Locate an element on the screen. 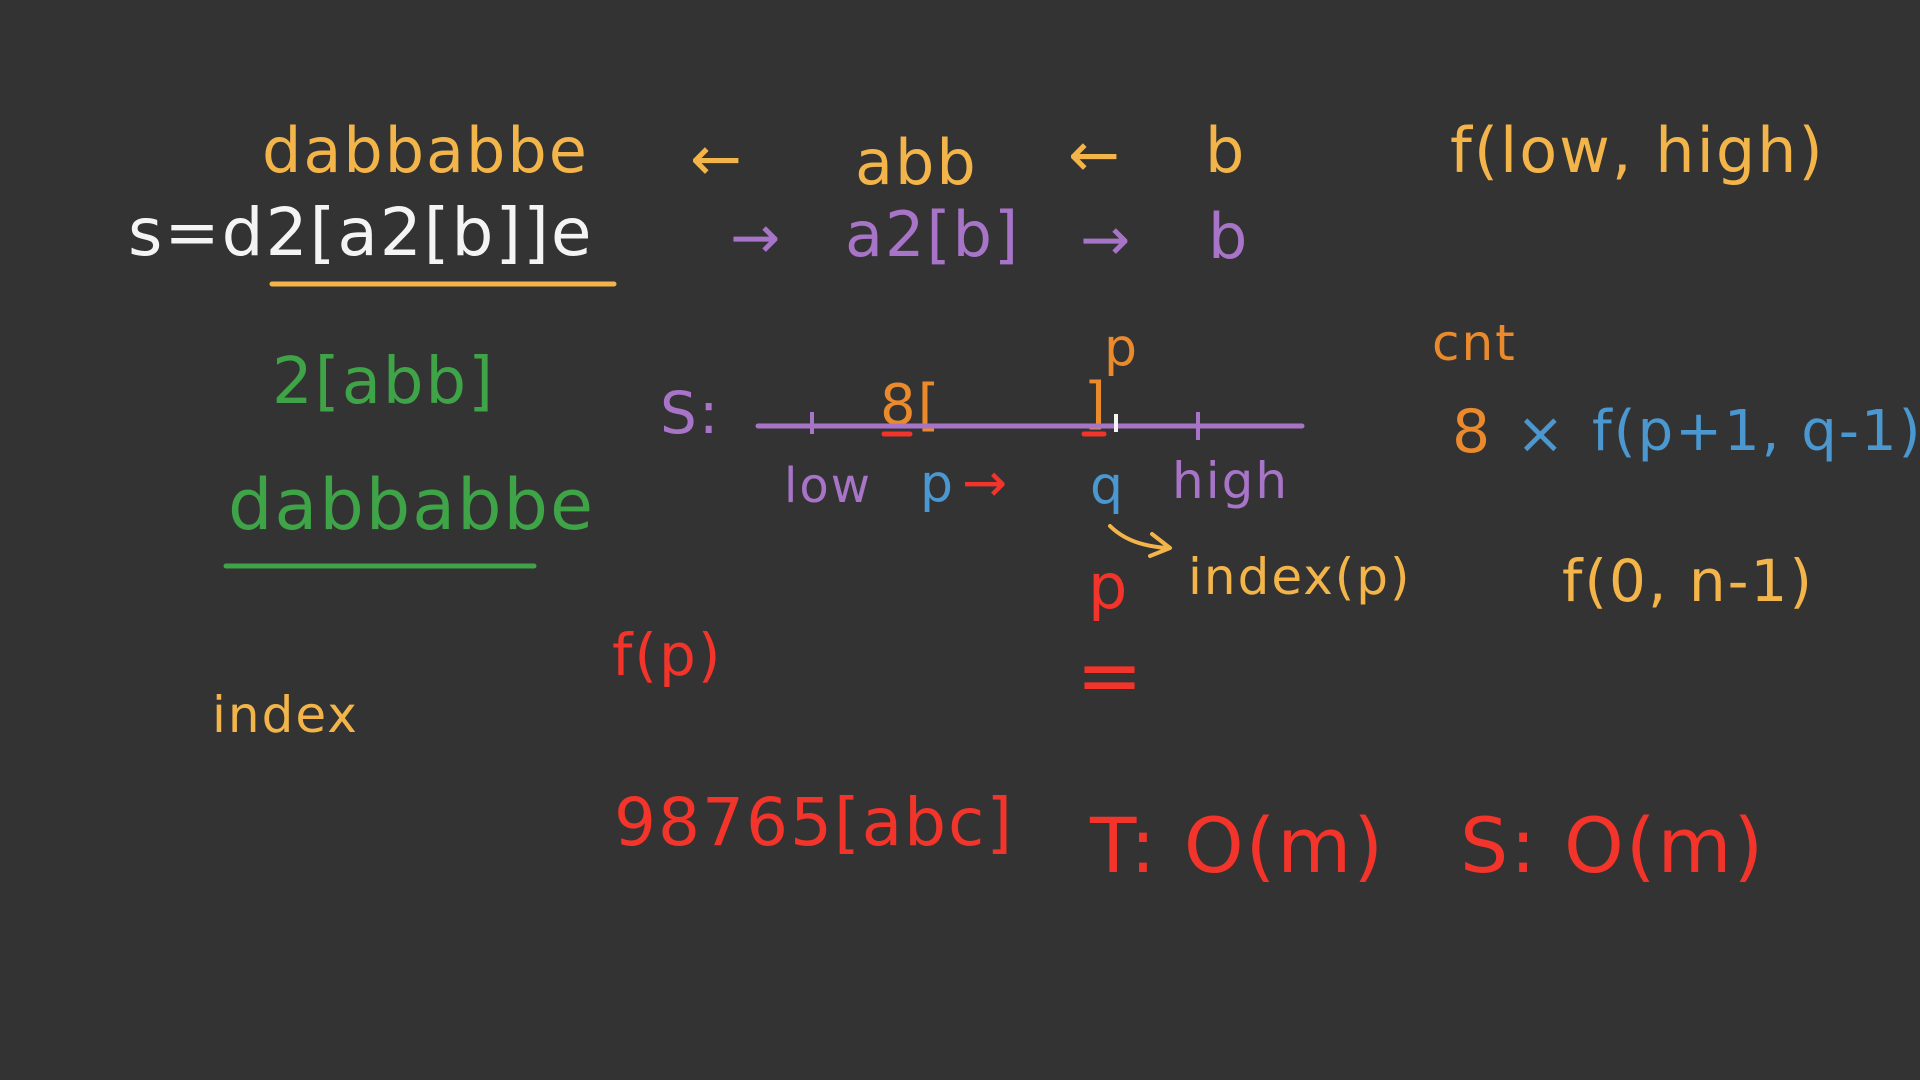  curved-arrow is located at coordinates (1139, 537).